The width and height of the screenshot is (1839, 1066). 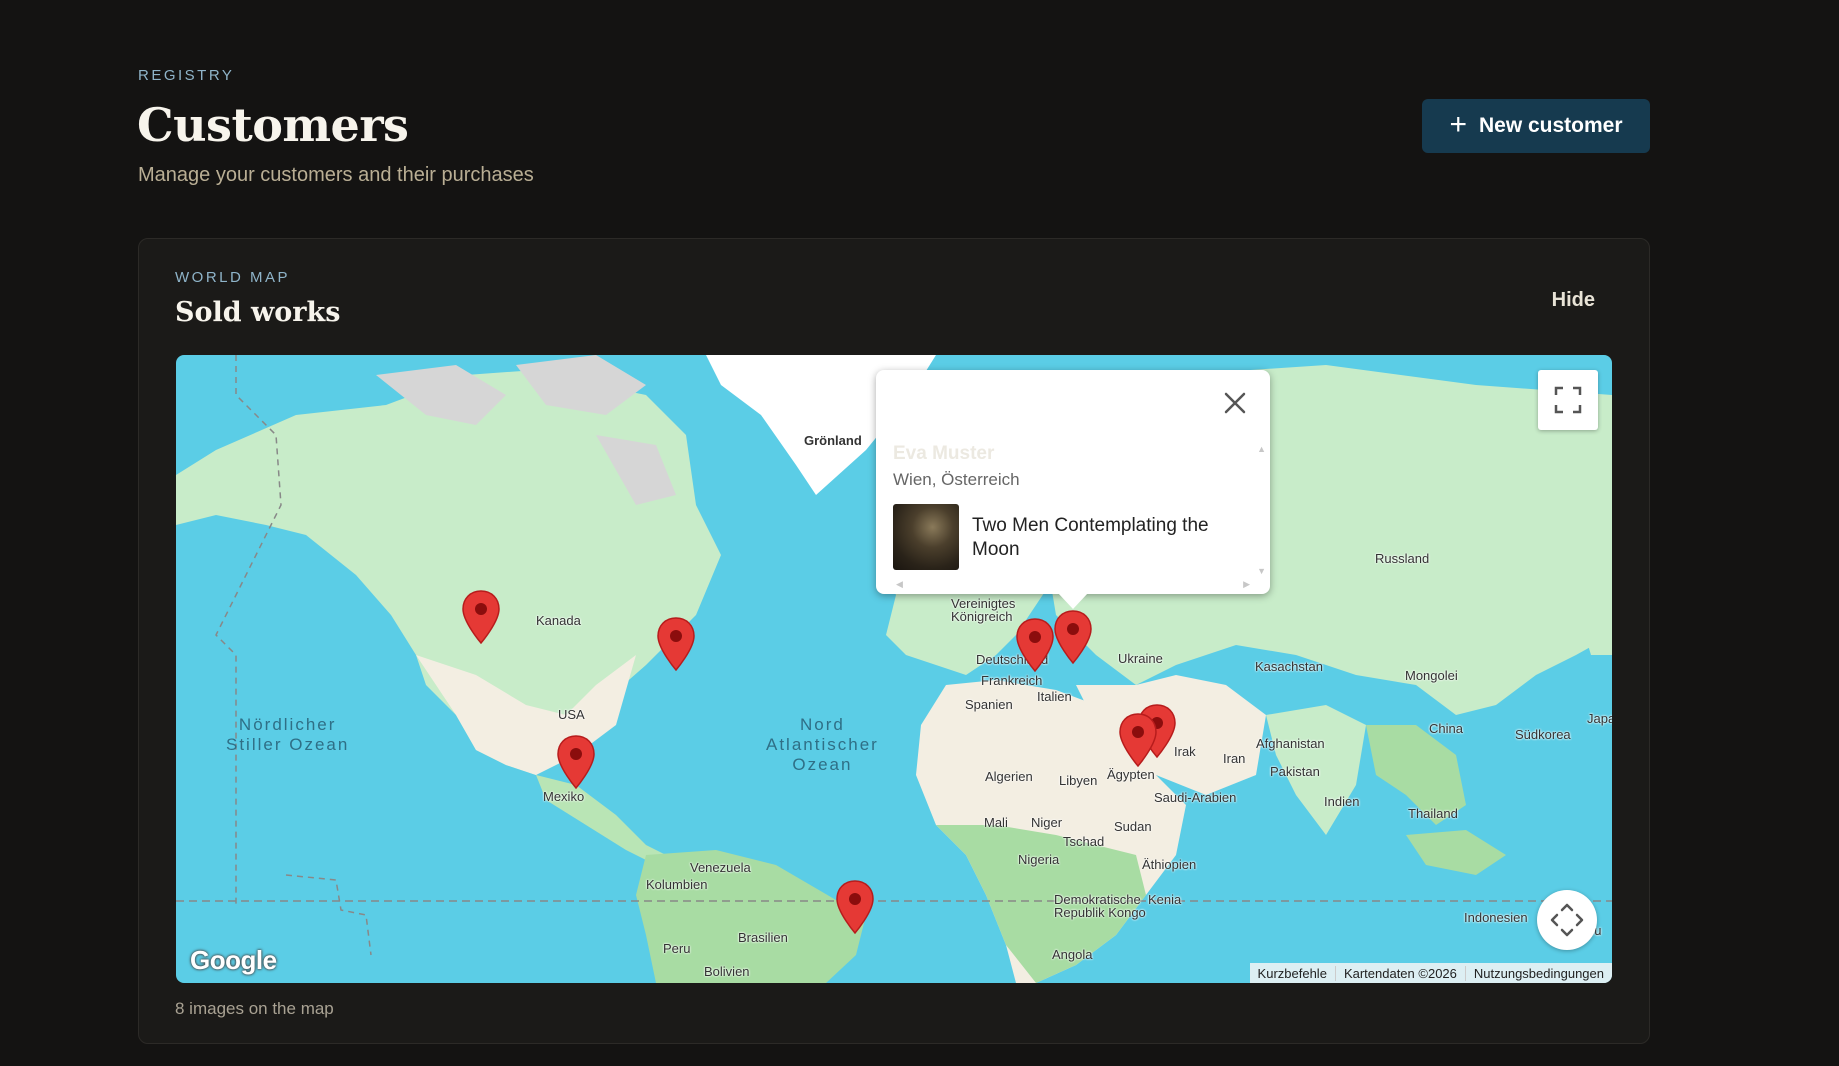 What do you see at coordinates (1185, 751) in the screenshot?
I see `map-label-irak: Irak` at bounding box center [1185, 751].